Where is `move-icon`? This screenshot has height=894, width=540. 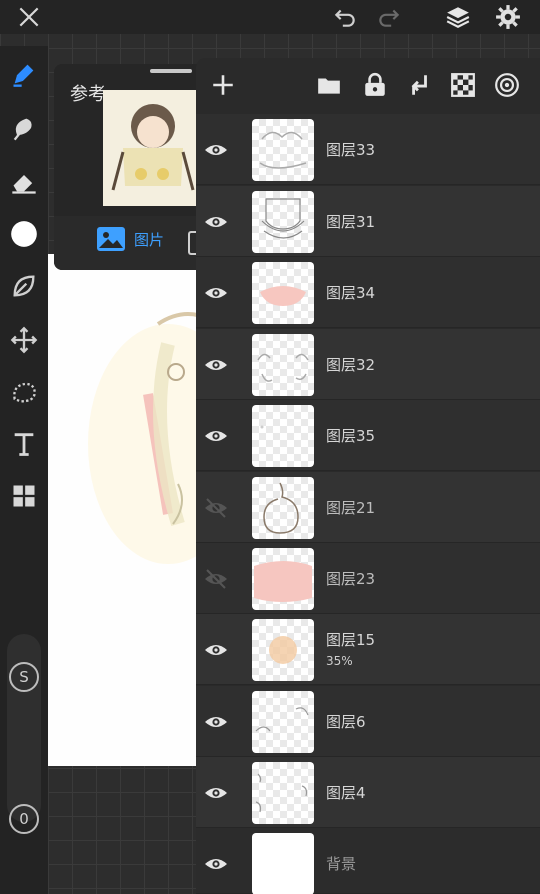 move-icon is located at coordinates (24, 340).